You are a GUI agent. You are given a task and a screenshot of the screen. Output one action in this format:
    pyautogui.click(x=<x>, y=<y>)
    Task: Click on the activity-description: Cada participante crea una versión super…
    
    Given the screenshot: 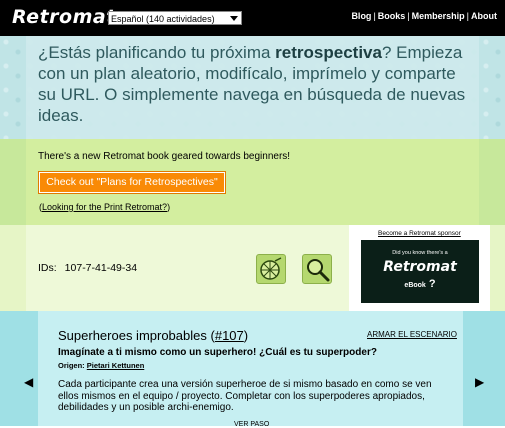 What is the action you would take?
    pyautogui.click(x=245, y=396)
    